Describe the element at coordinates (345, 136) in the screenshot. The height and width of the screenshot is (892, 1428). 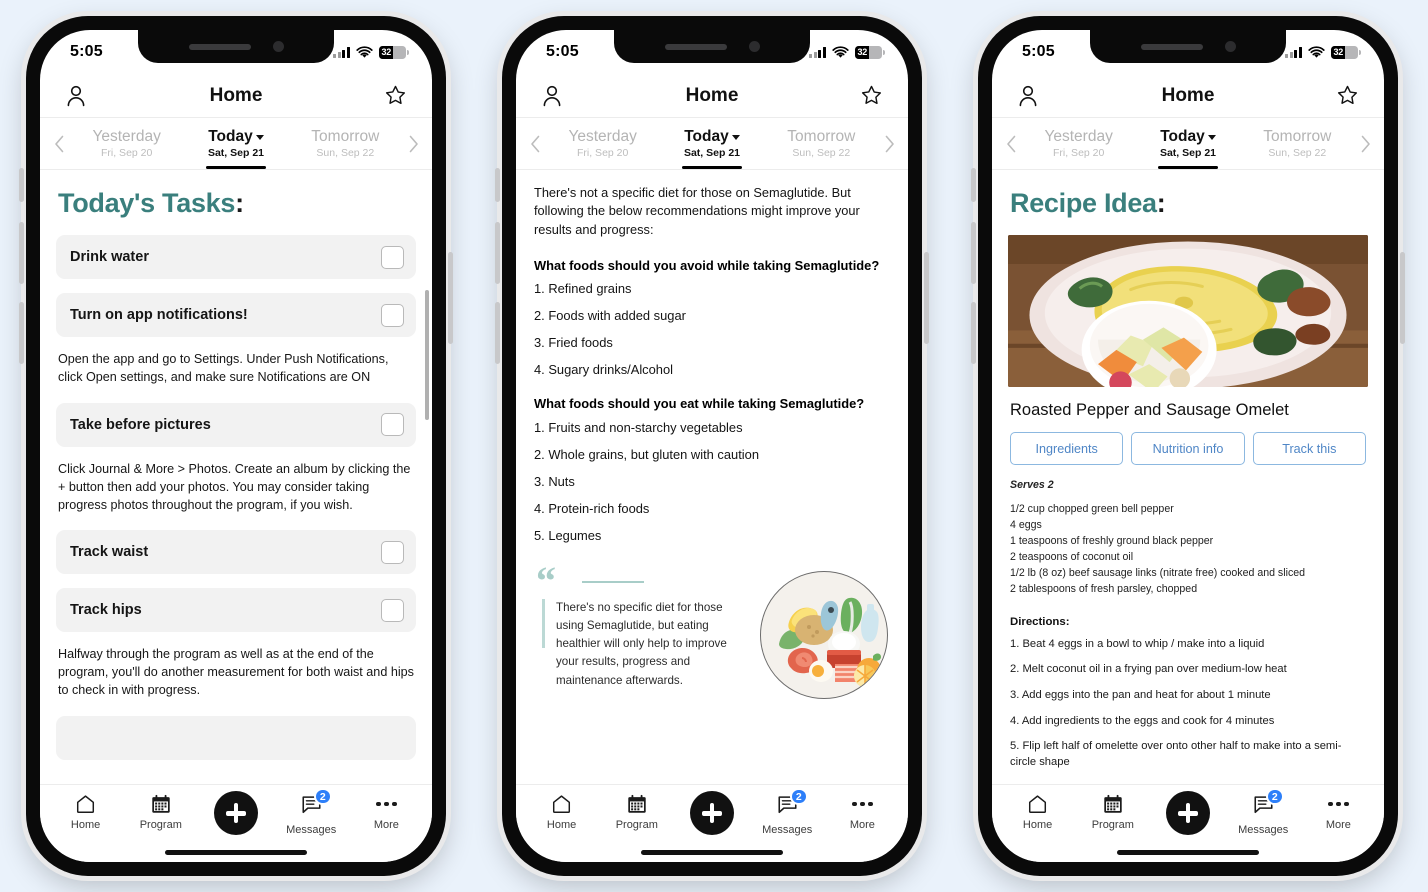
I see `date-tab-label: Tomorrow` at that location.